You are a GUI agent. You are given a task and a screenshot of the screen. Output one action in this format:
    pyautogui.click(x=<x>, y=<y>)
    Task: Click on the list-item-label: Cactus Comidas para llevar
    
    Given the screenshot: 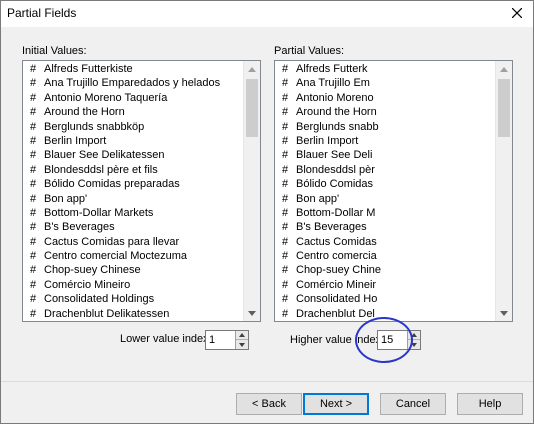 What is the action you would take?
    pyautogui.click(x=112, y=241)
    